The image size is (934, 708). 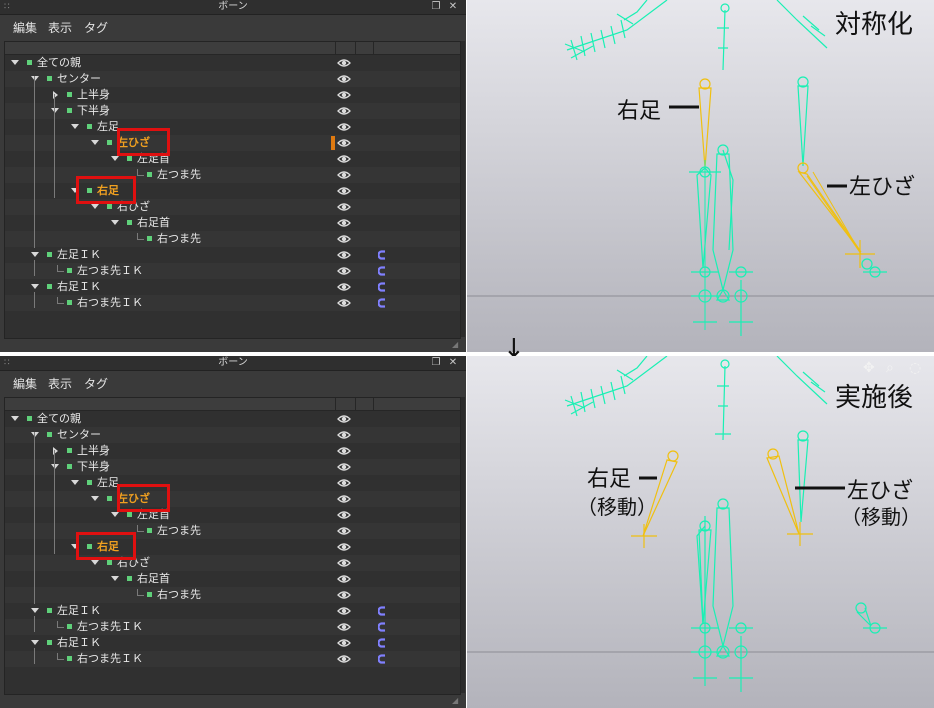 I want to click on tree-row: 右足, so click(x=232, y=191).